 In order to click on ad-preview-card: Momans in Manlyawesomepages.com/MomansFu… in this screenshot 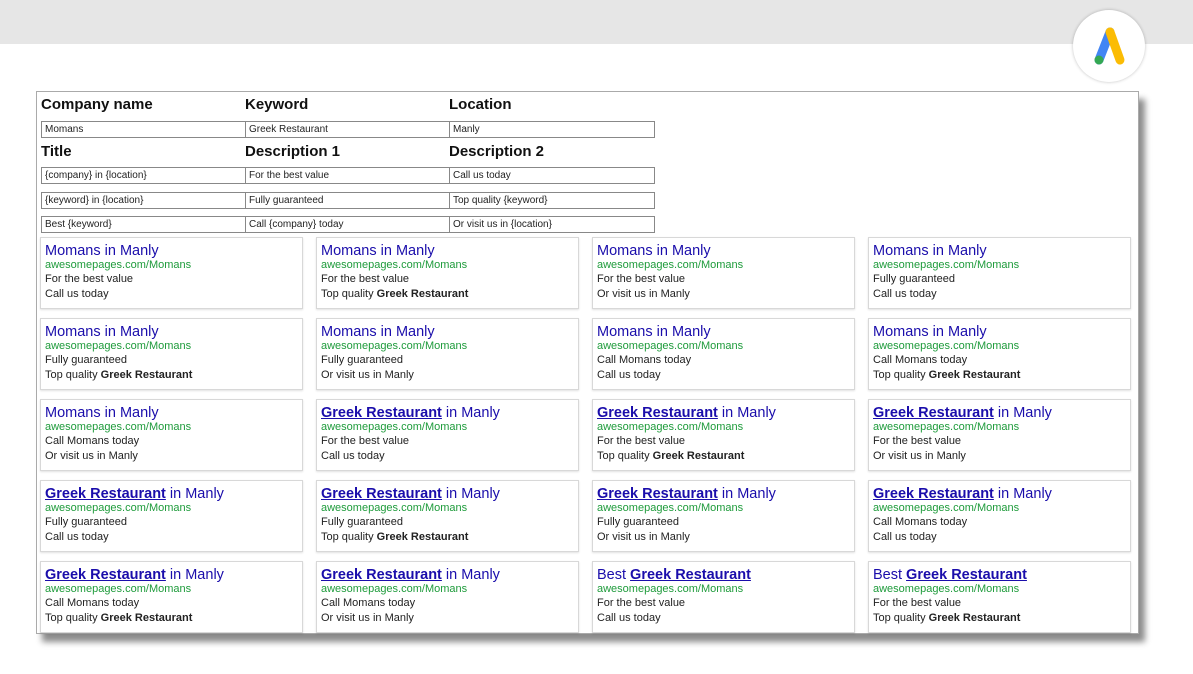, I will do `click(999, 273)`.